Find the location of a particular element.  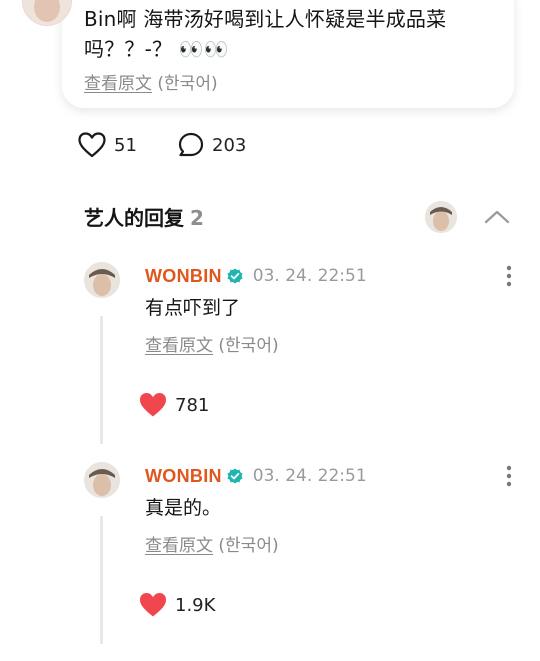

artist-replies-title: 艺人的回复 is located at coordinates (134, 218).